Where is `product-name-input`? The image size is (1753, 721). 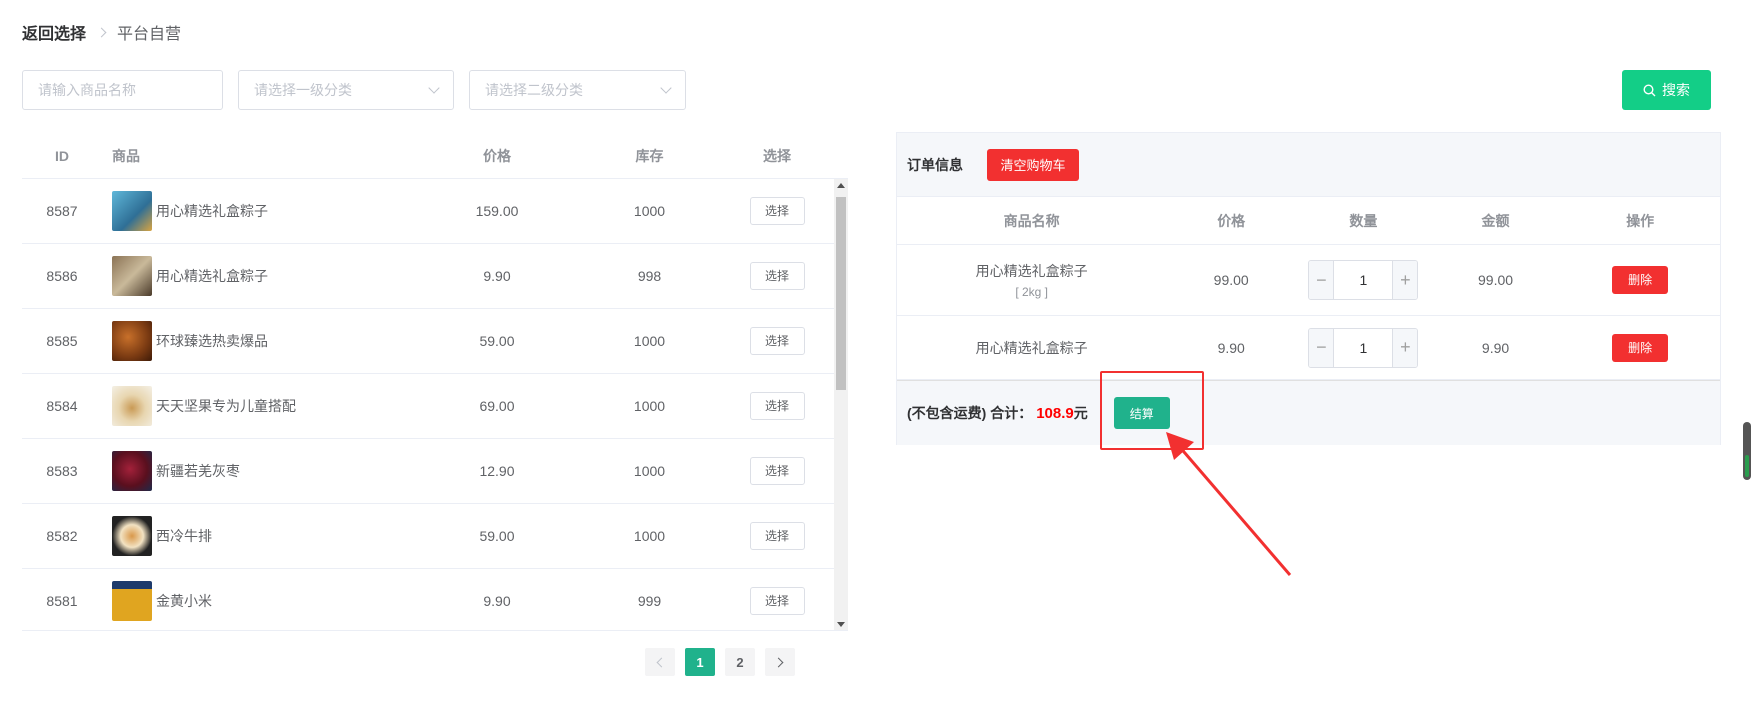 product-name-input is located at coordinates (122, 90).